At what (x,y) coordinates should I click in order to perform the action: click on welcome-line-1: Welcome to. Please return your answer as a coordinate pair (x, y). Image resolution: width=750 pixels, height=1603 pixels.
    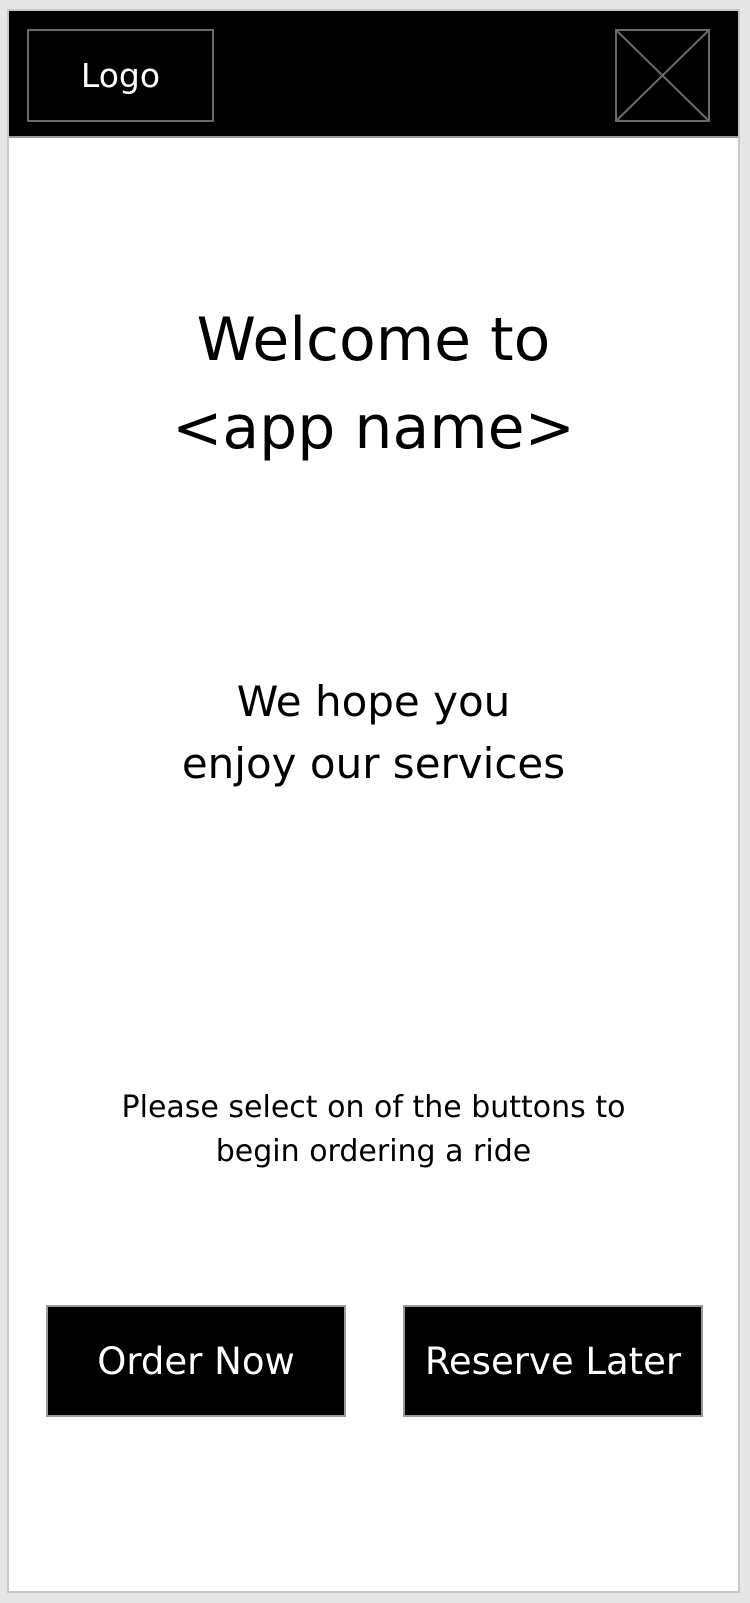
    Looking at the image, I should click on (373, 340).